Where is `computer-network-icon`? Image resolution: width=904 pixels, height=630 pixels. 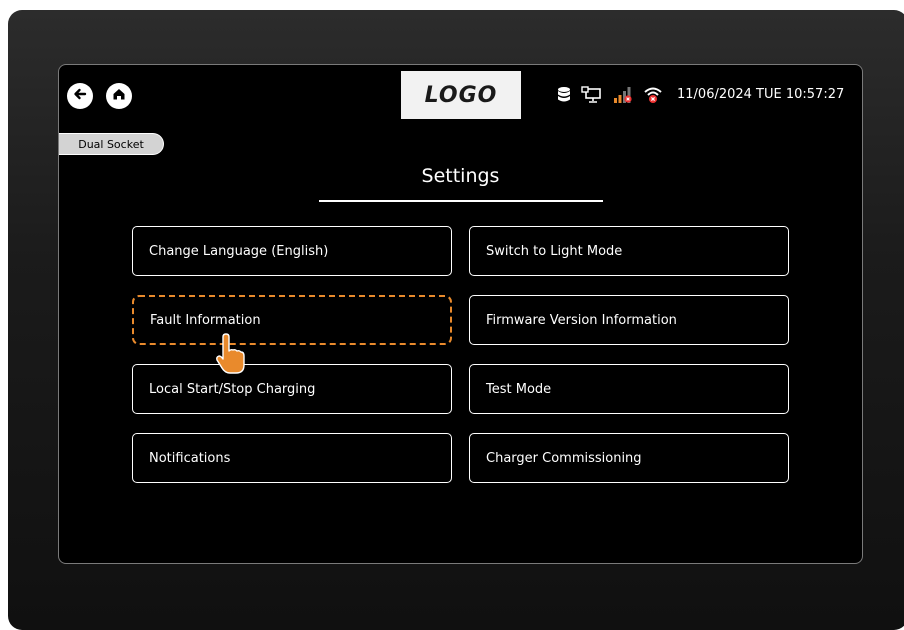 computer-network-icon is located at coordinates (592, 95).